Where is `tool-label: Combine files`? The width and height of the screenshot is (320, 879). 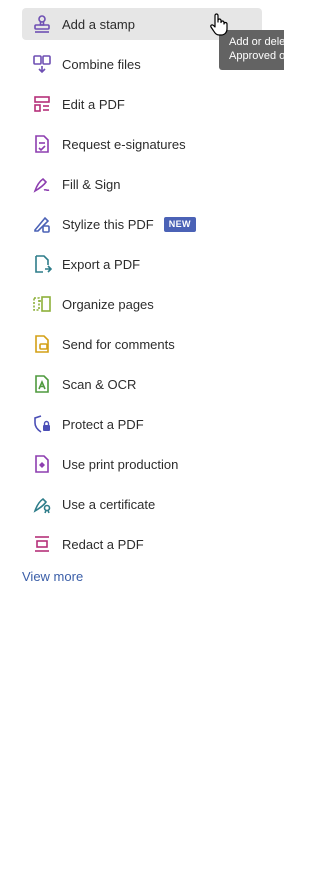
tool-label: Combine files is located at coordinates (101, 64).